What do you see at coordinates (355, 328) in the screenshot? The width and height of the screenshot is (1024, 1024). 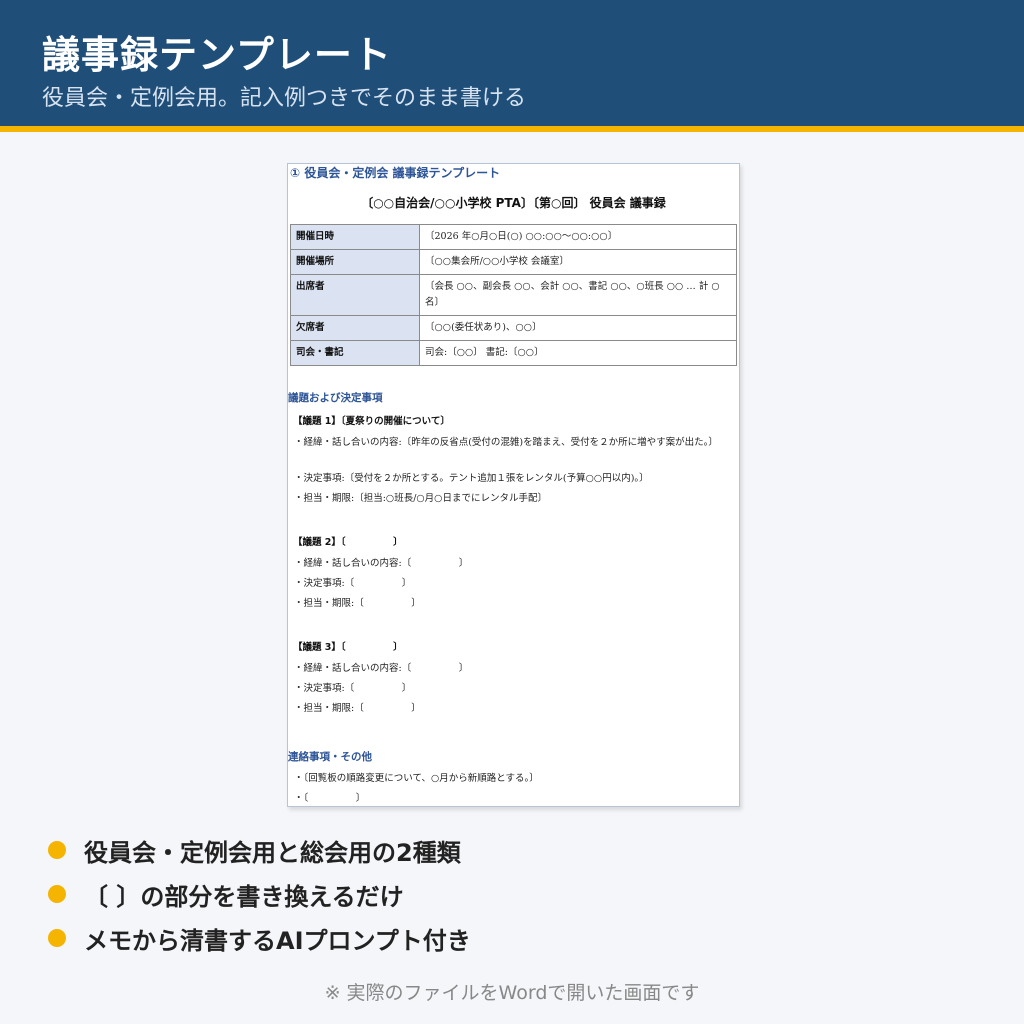 I see `table-key: 欠席者` at bounding box center [355, 328].